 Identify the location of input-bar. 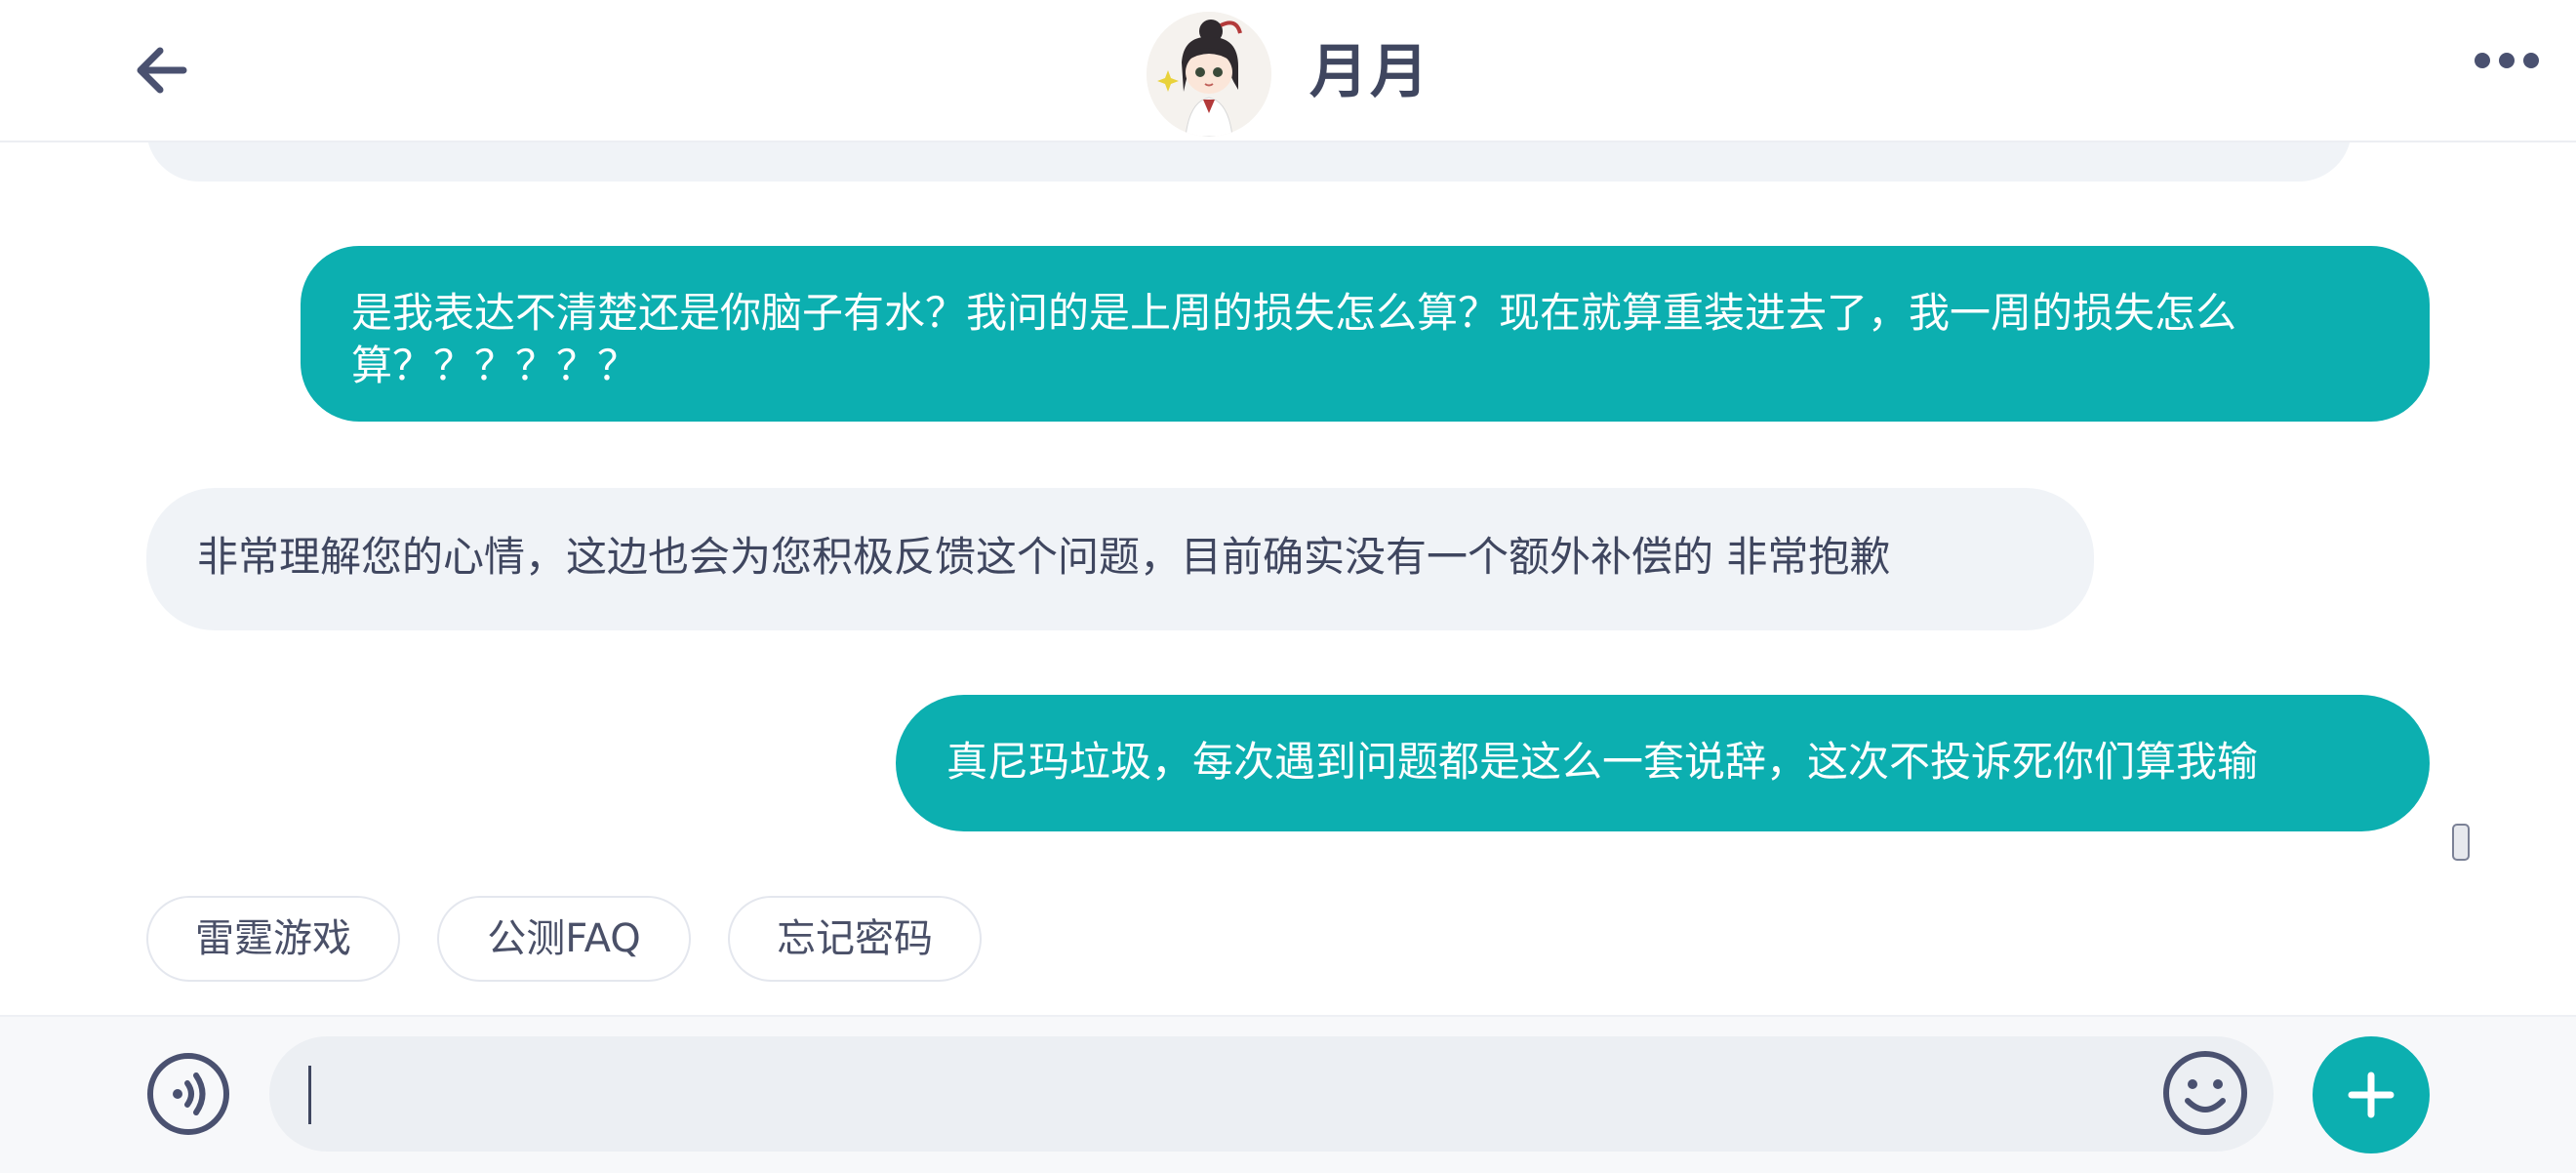
(1288, 1094).